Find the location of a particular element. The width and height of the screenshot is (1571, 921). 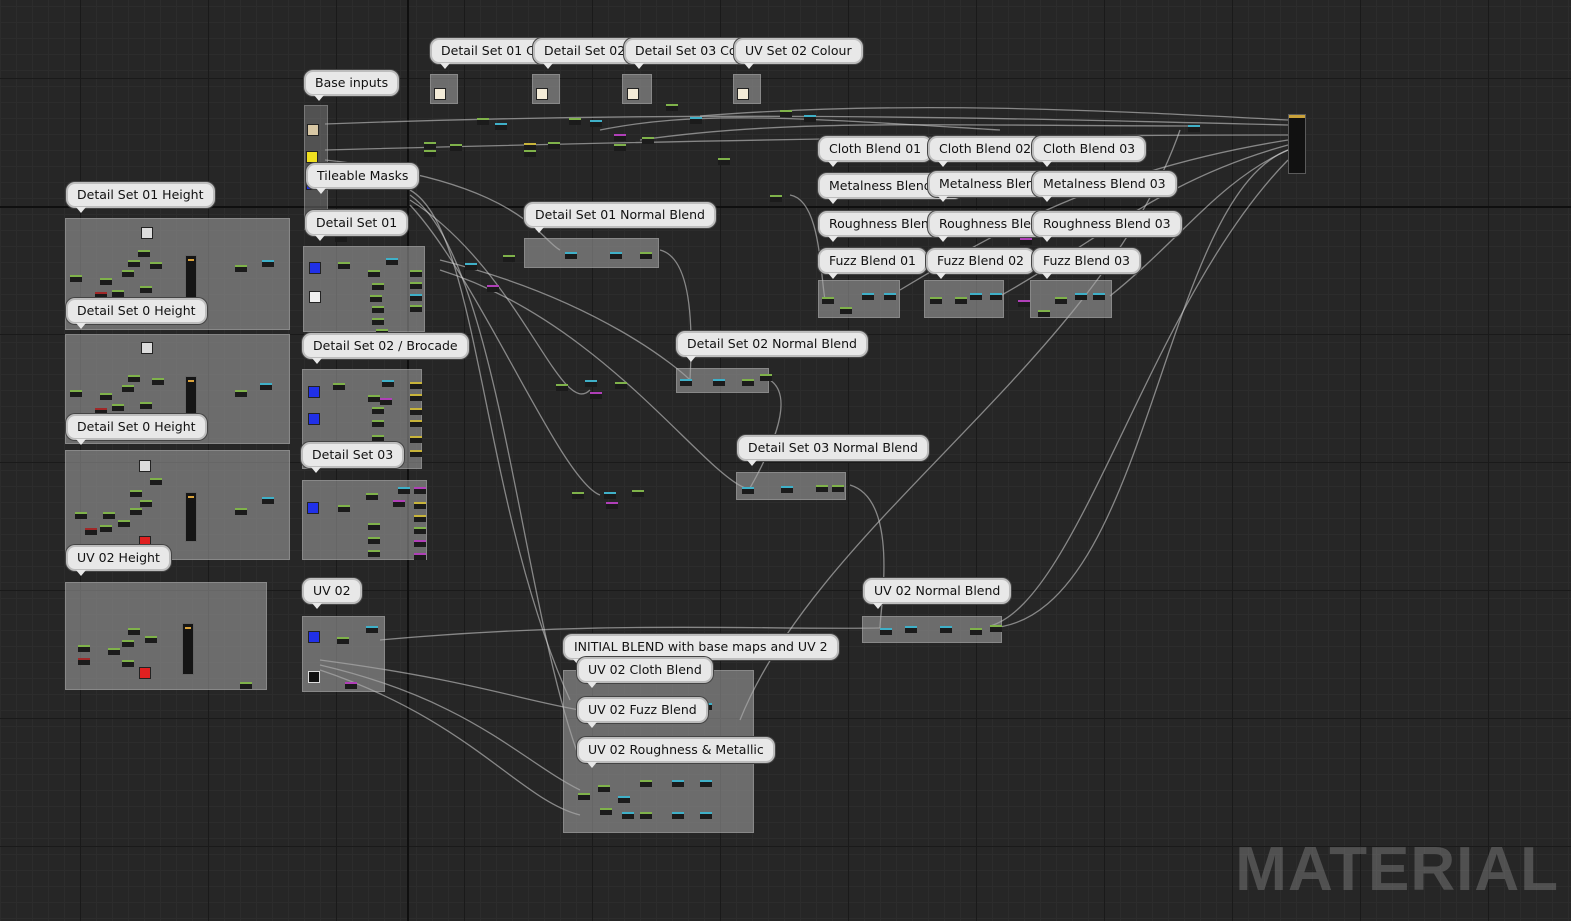

comment-uv-02-fuzz-blend: UV 02 Fuzz Blend is located at coordinates (642, 712).